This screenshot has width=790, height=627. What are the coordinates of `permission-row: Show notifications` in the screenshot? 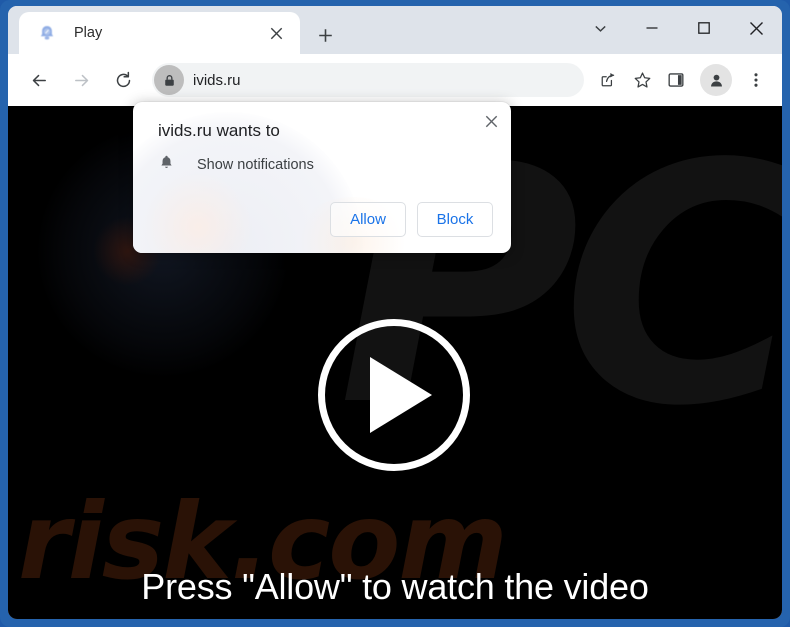 It's located at (236, 165).